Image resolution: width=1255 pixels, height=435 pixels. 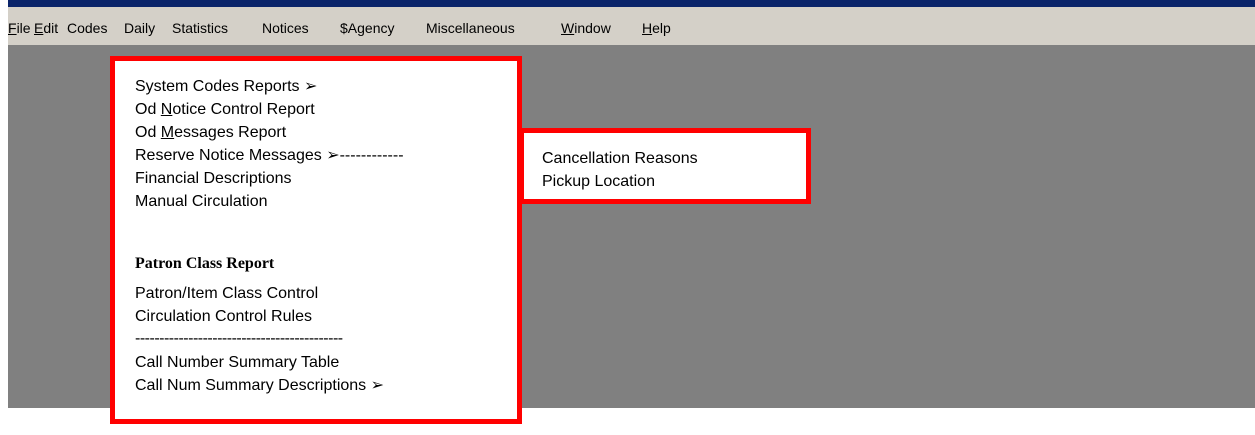 What do you see at coordinates (226, 87) in the screenshot?
I see `menu-item-system-codes-reports: System Codes Reports ➢` at bounding box center [226, 87].